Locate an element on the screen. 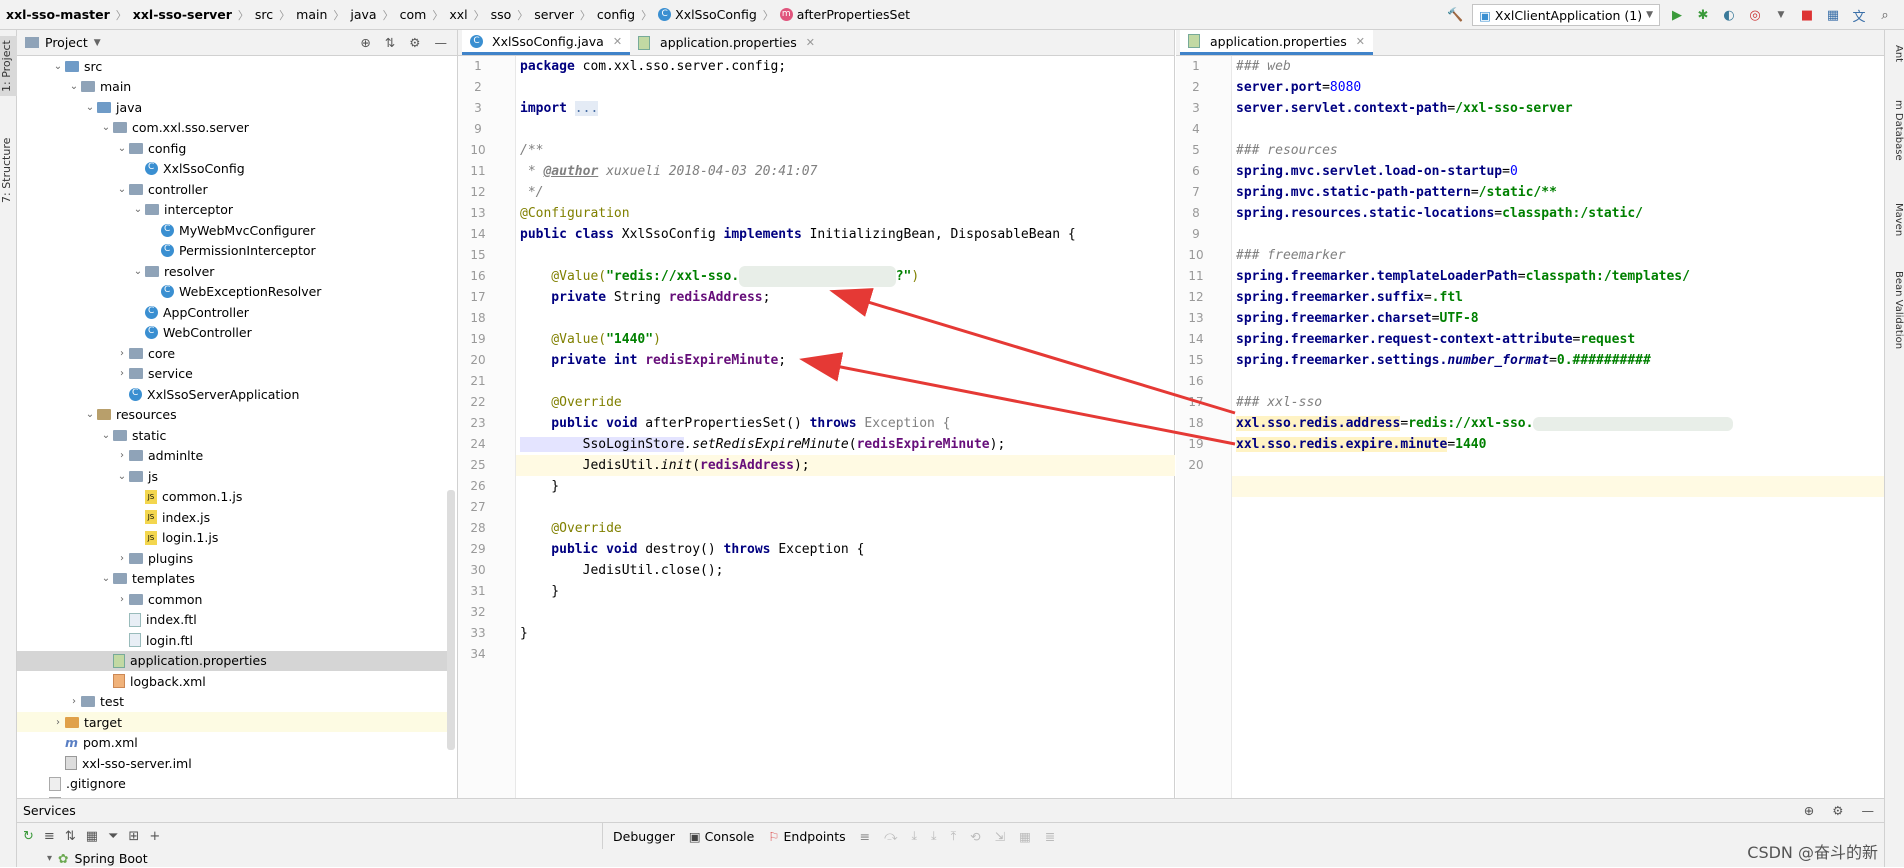 The height and width of the screenshot is (868, 1904). tool-tab-maven: Maven is located at coordinates (1894, 220).